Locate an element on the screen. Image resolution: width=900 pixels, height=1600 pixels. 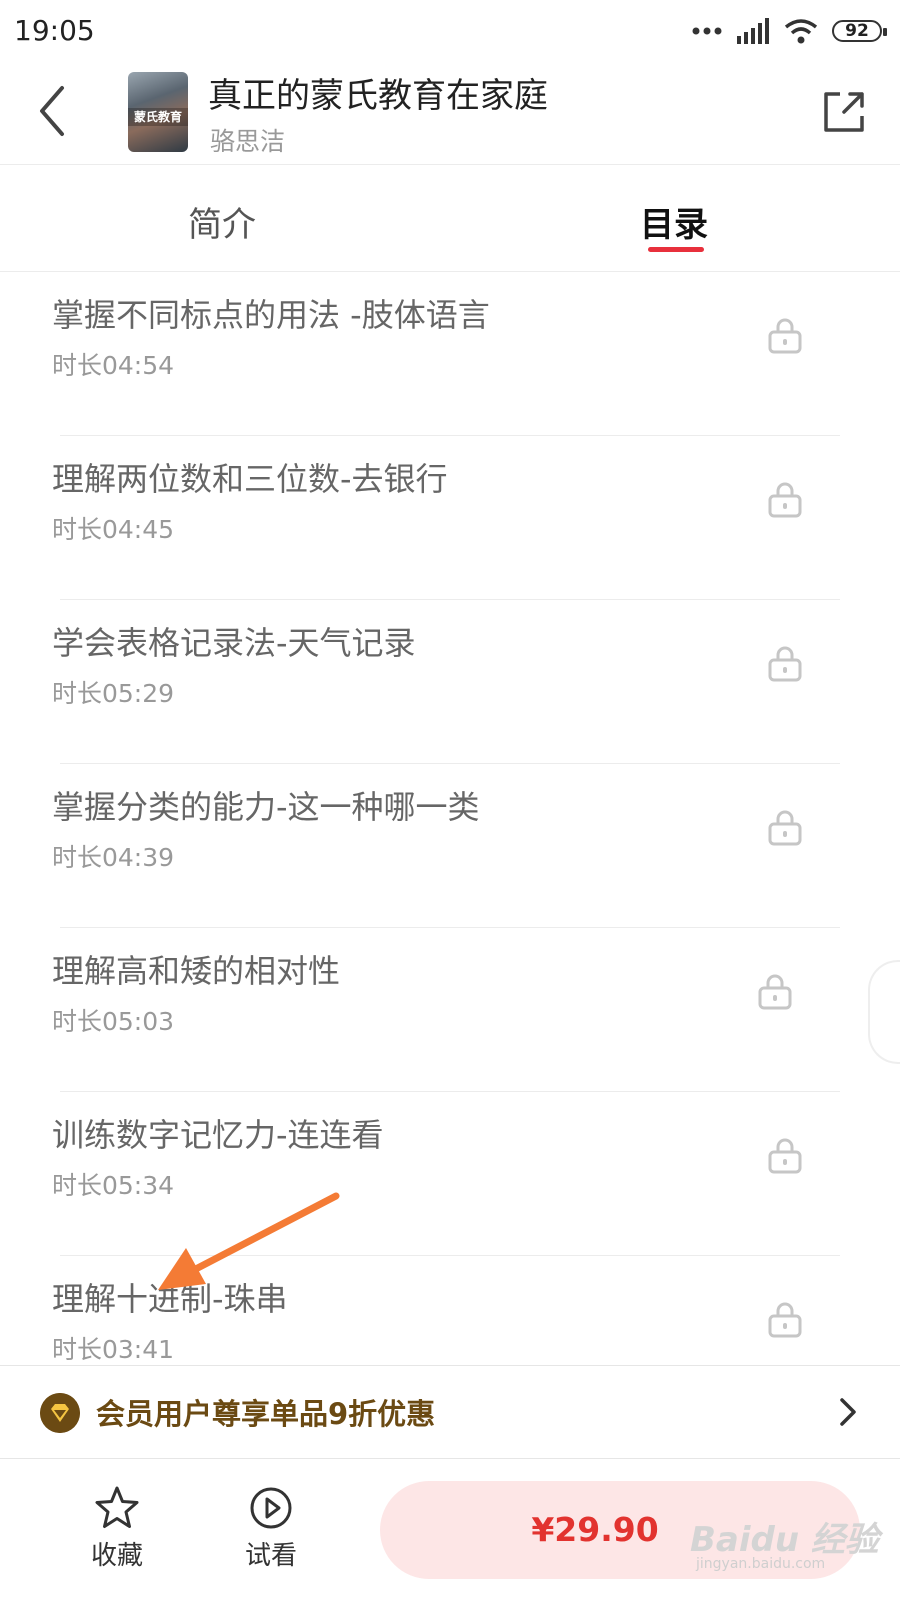
wifi-icon is located at coordinates (801, 31).